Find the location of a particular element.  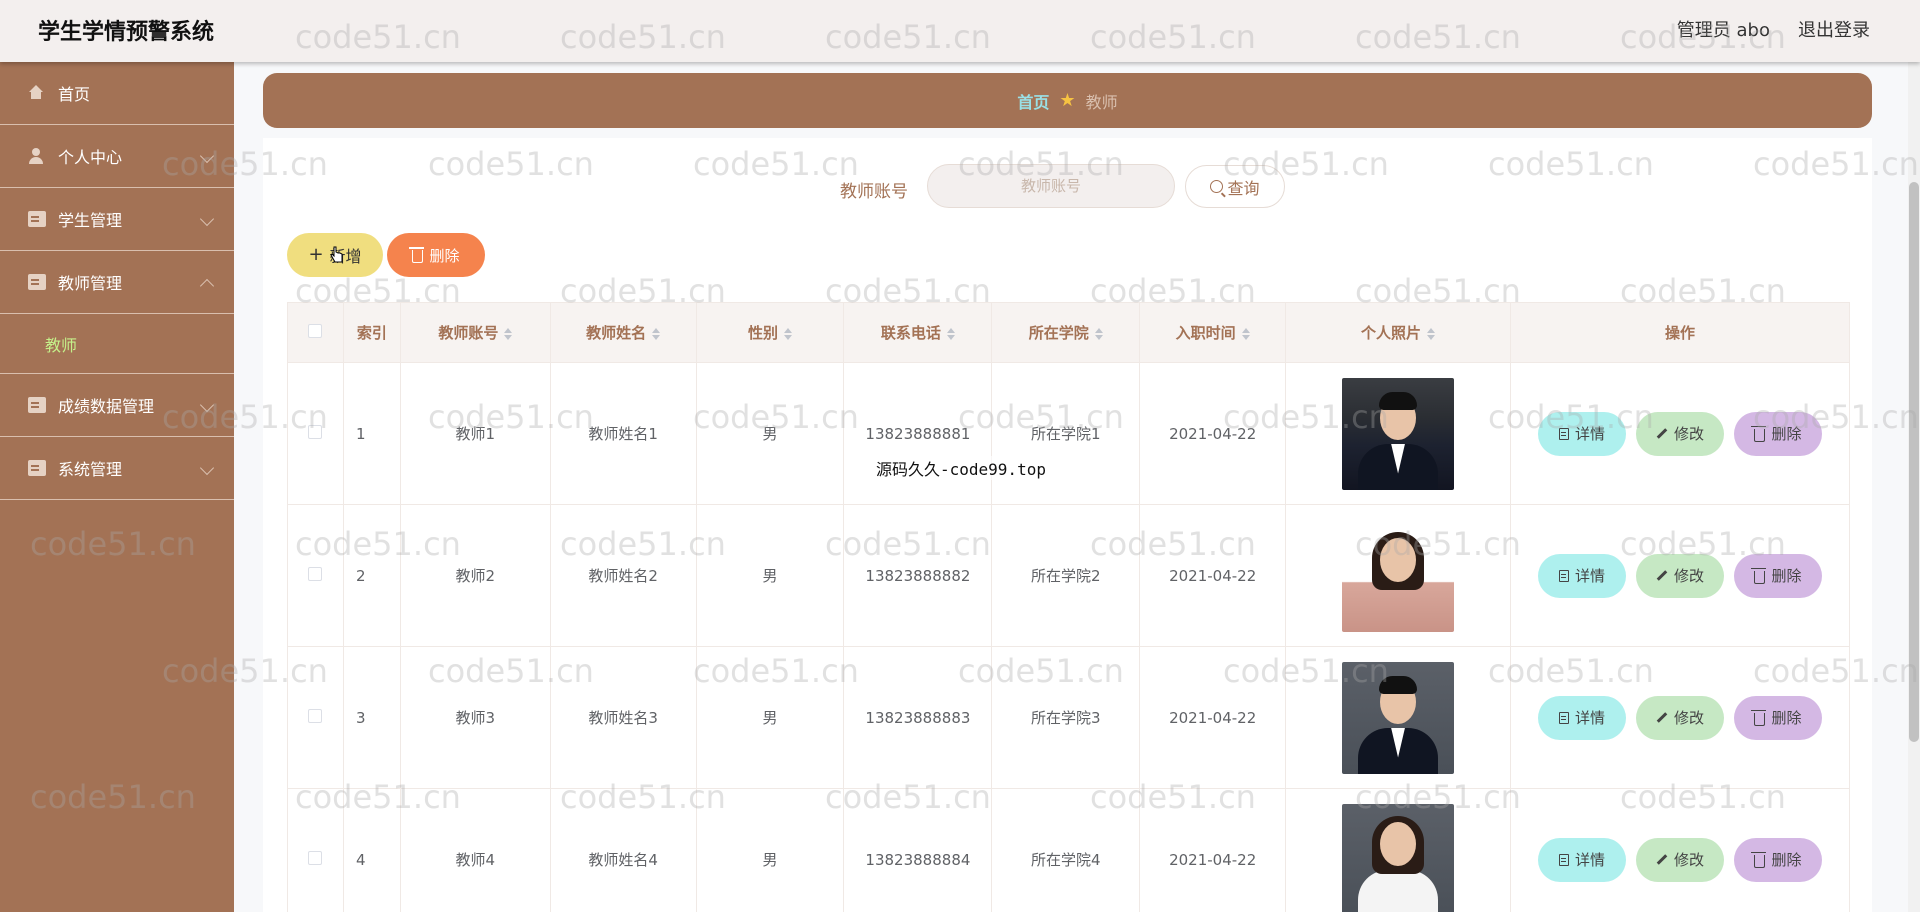

scroll-thumb is located at coordinates (1914, 462).